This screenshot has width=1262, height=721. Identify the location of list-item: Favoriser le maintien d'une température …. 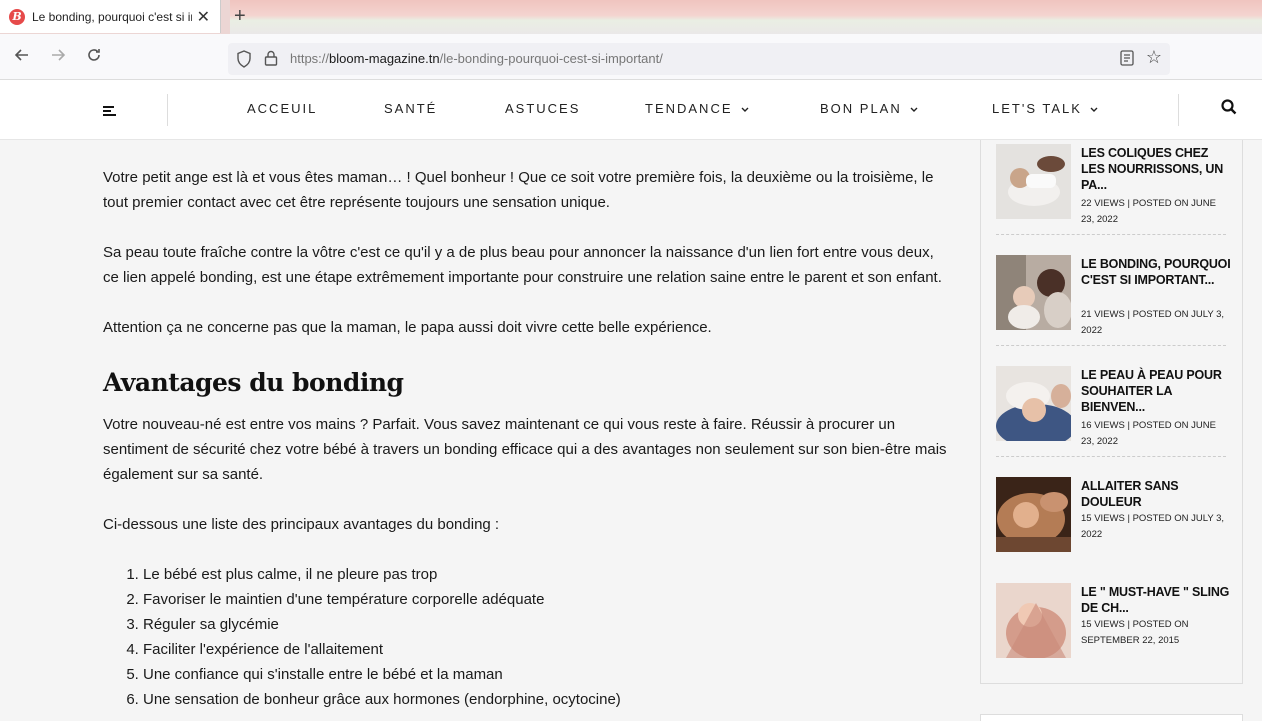
(548, 599).